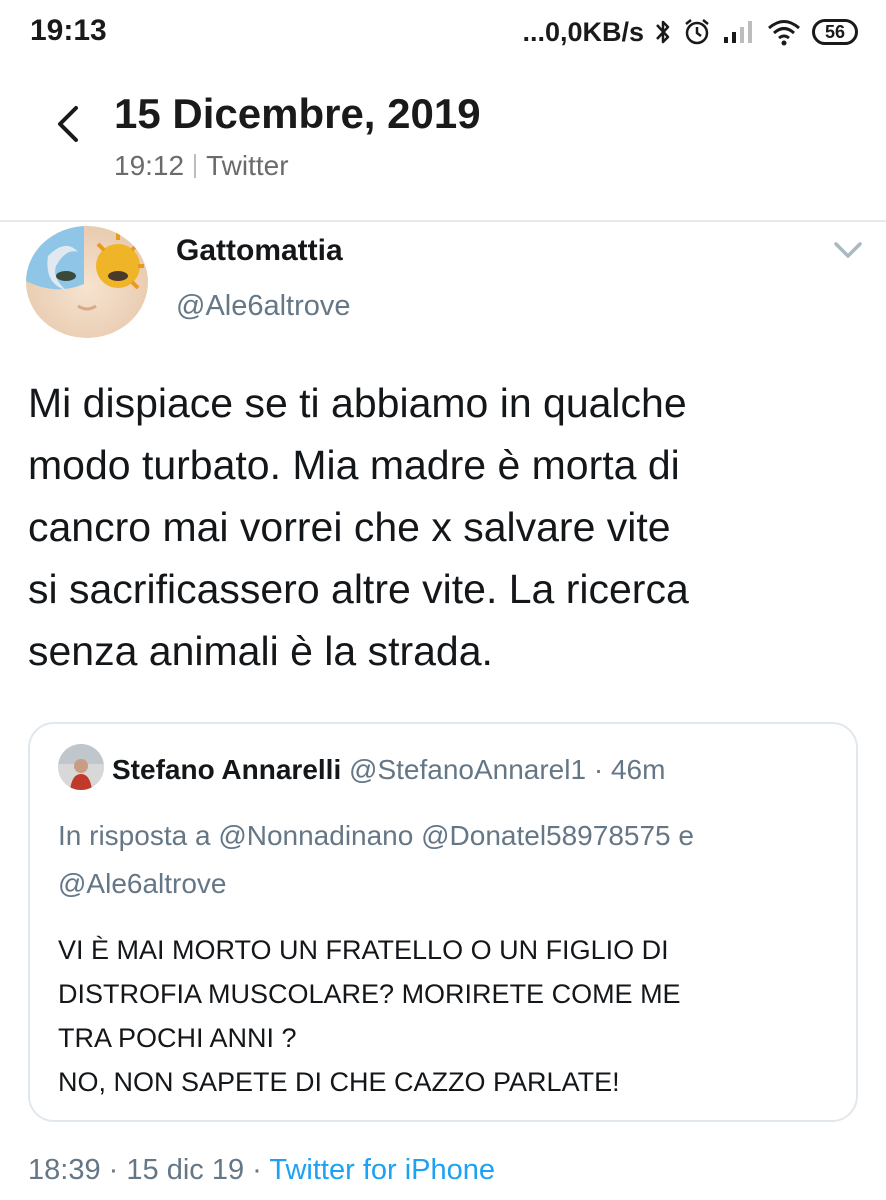 The width and height of the screenshot is (886, 1200). What do you see at coordinates (87, 282) in the screenshot?
I see `author-avatar` at bounding box center [87, 282].